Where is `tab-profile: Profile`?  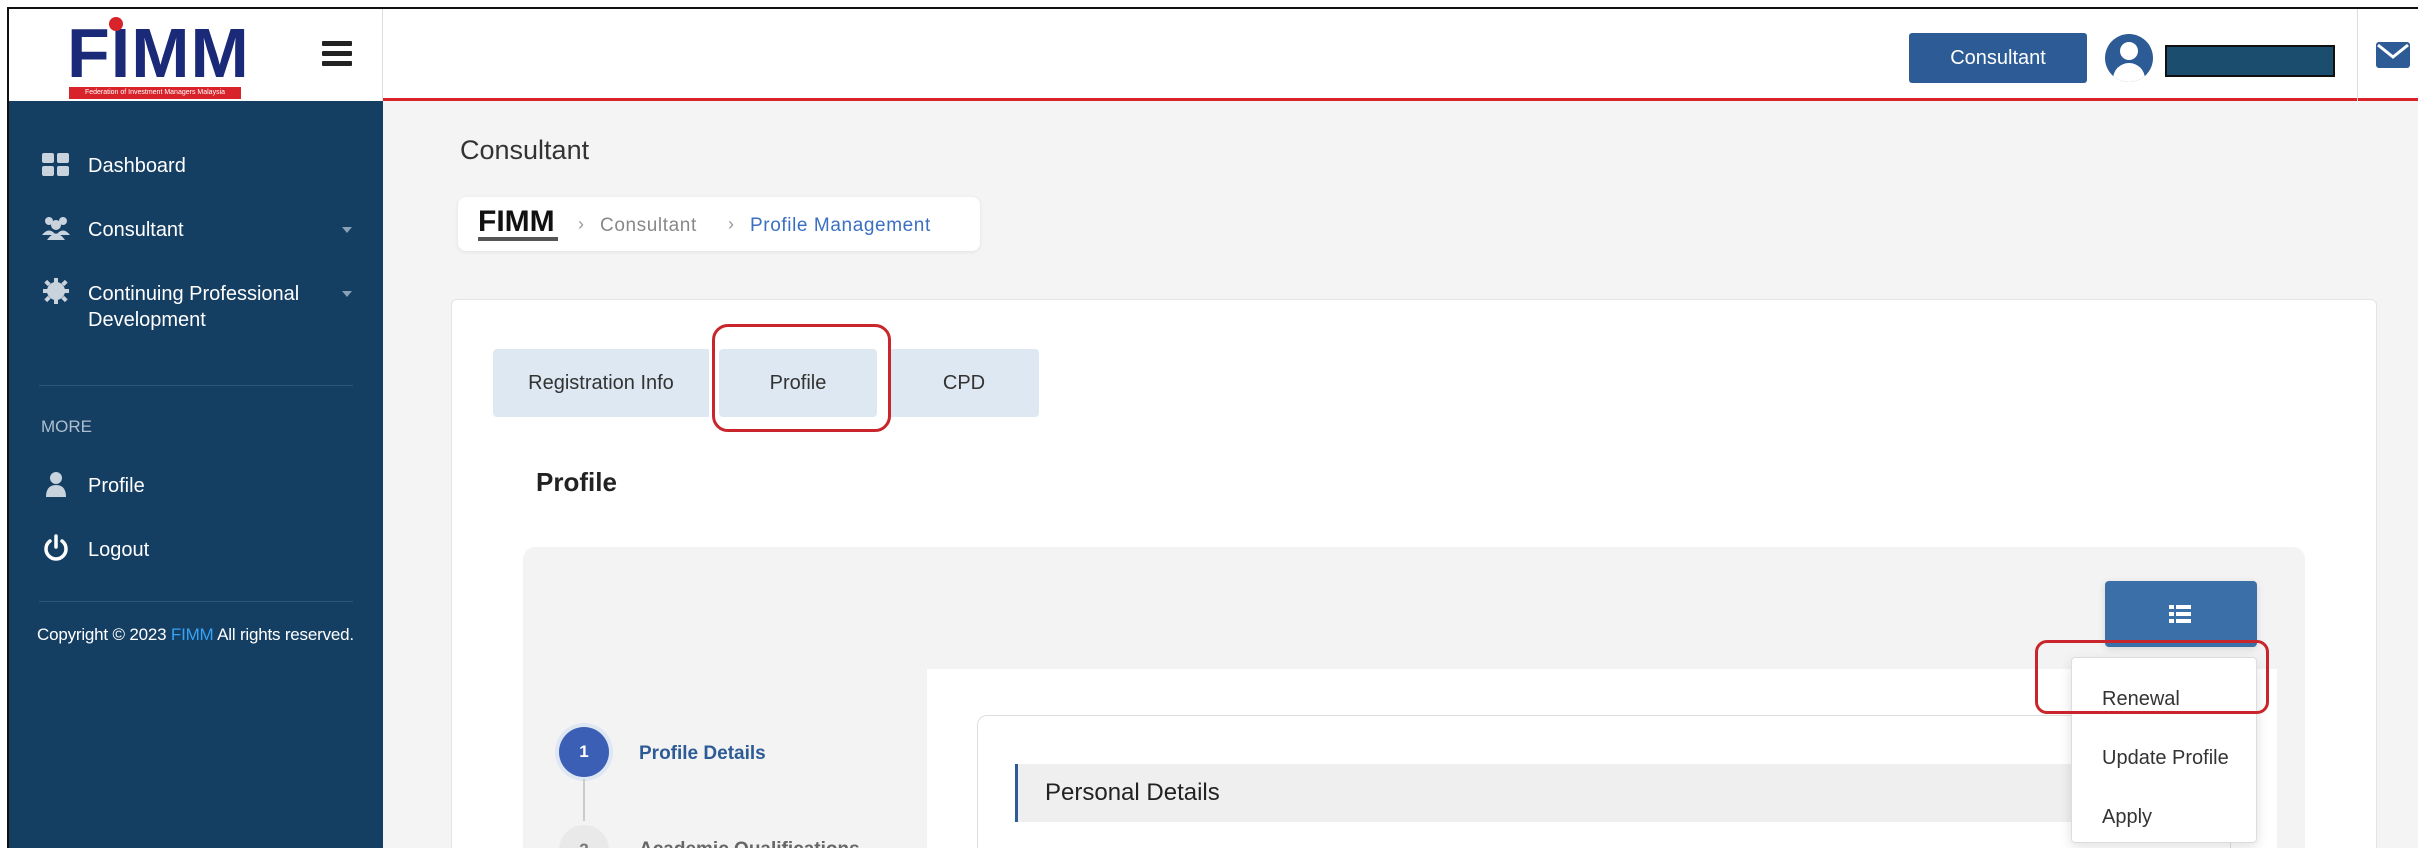
tab-profile: Profile is located at coordinates (798, 383).